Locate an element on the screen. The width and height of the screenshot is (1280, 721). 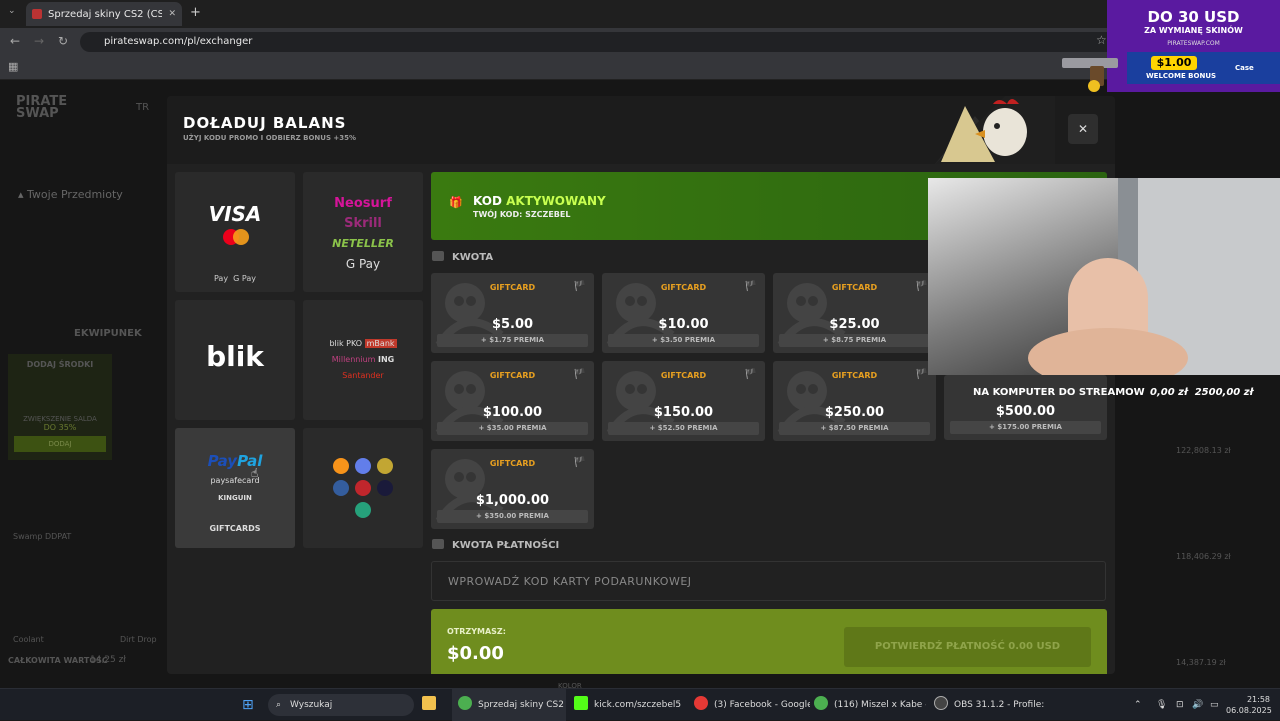
close-tab-icon: ✕ is located at coordinates (172, 14).